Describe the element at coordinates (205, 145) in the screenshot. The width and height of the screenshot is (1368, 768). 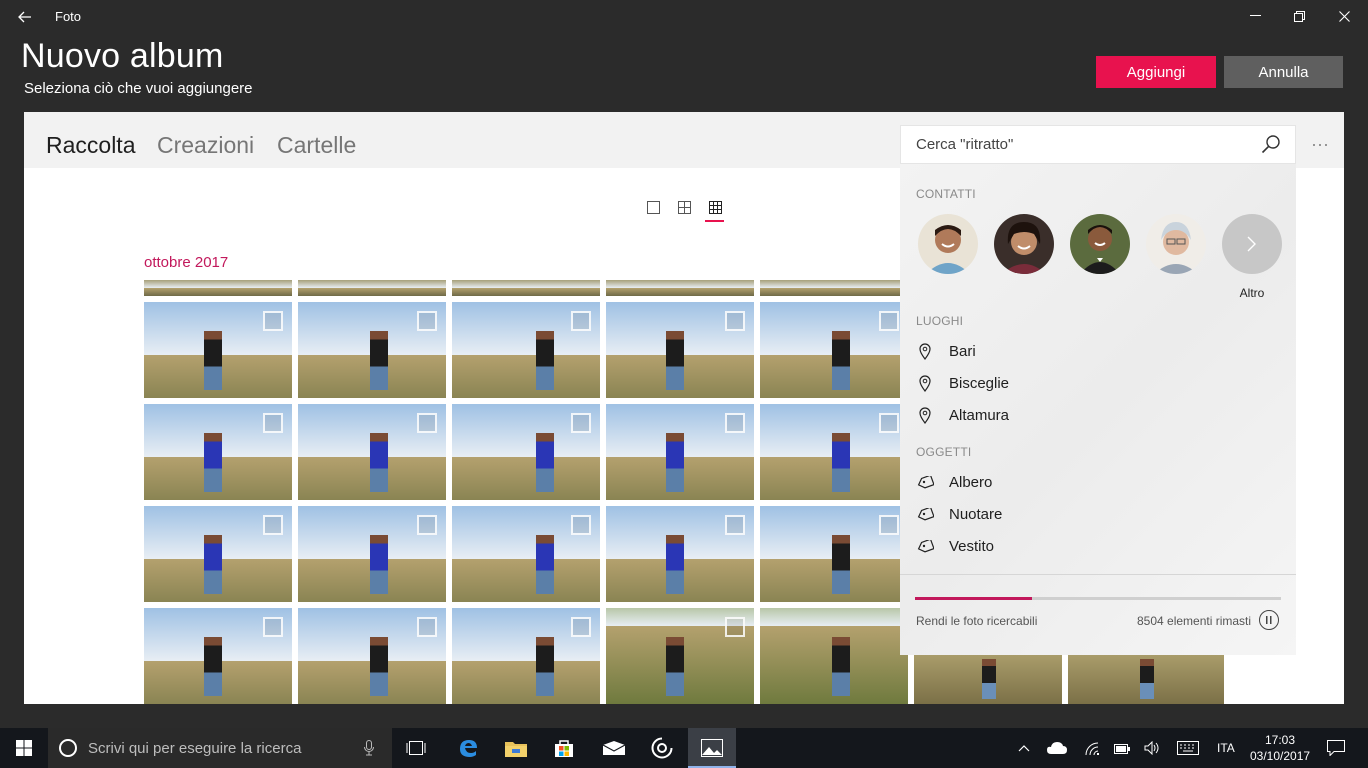
I see `tab-creazioni: Creazioni` at that location.